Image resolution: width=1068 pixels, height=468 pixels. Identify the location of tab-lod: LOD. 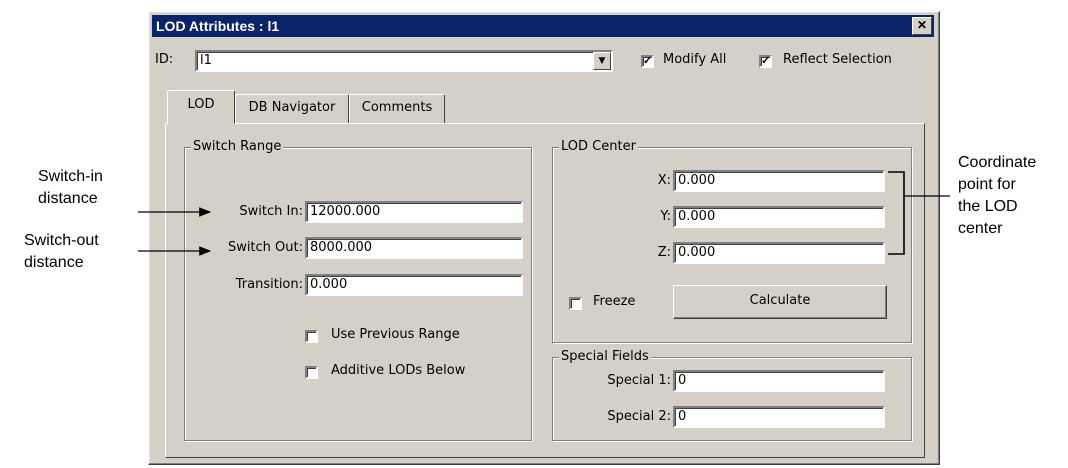
(201, 107).